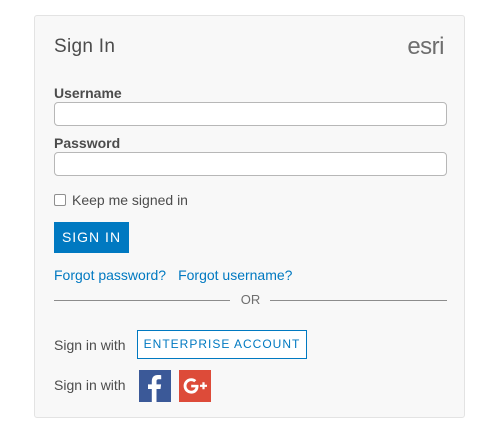  What do you see at coordinates (173, 275) in the screenshot?
I see `forgot-links: Forgot password? Forgot username?` at bounding box center [173, 275].